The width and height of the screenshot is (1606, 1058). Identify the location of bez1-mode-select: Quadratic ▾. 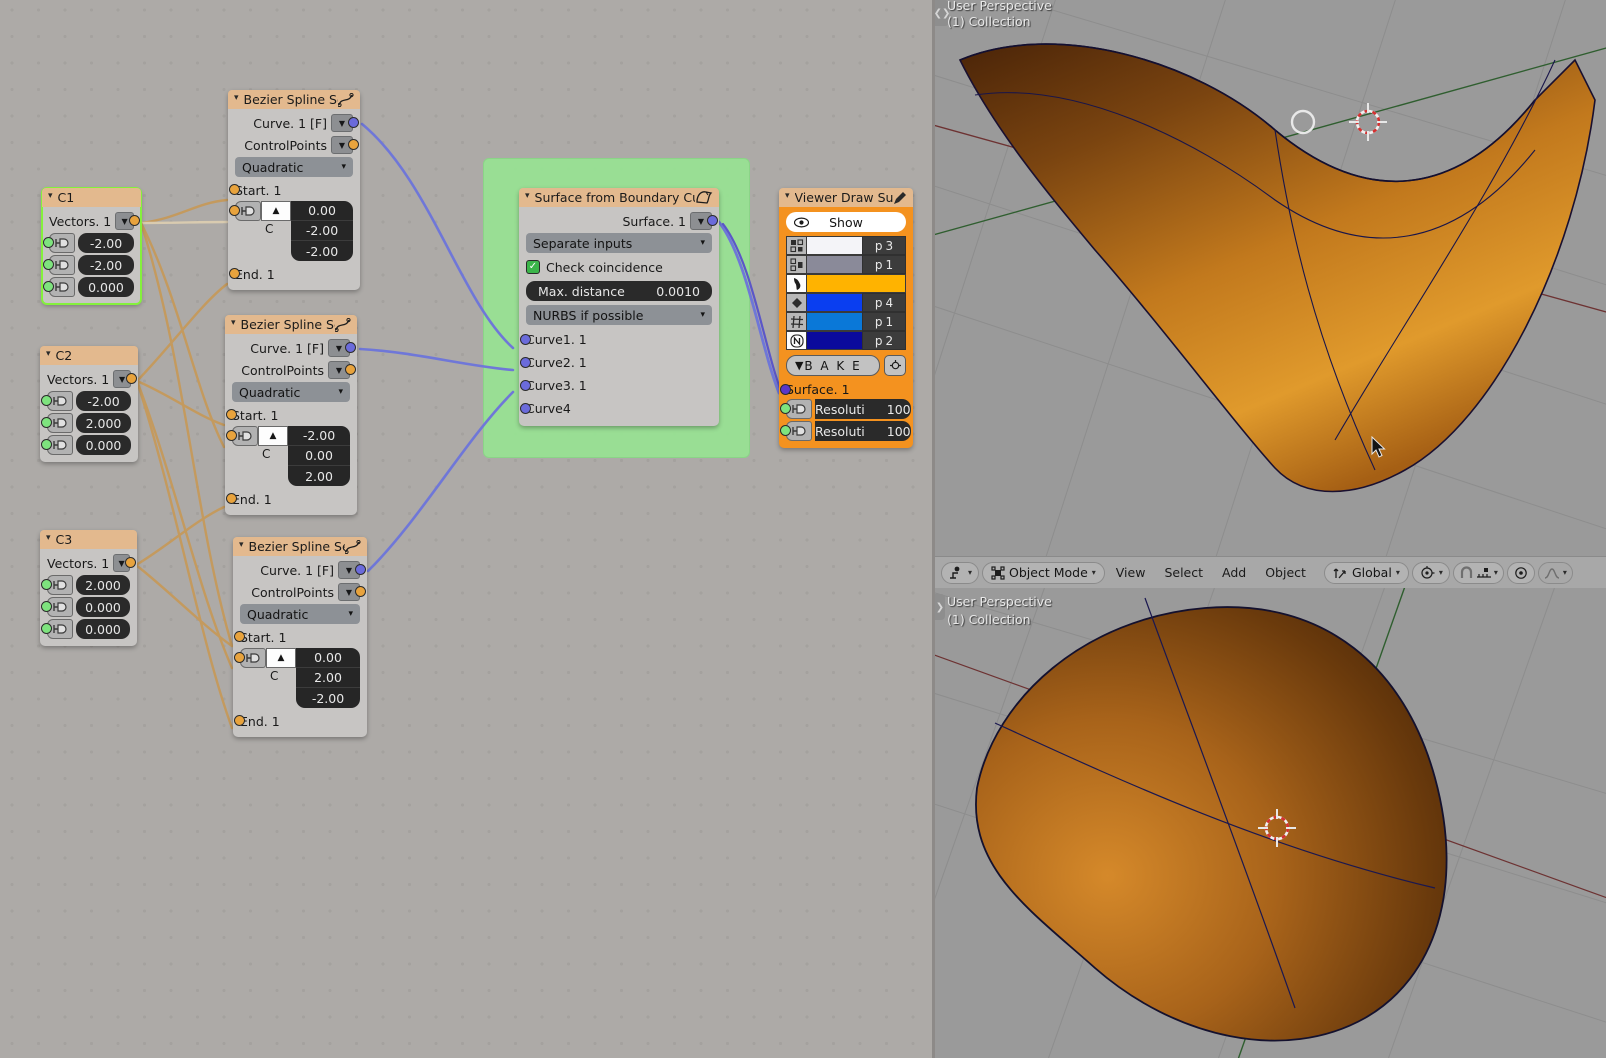
(294, 167).